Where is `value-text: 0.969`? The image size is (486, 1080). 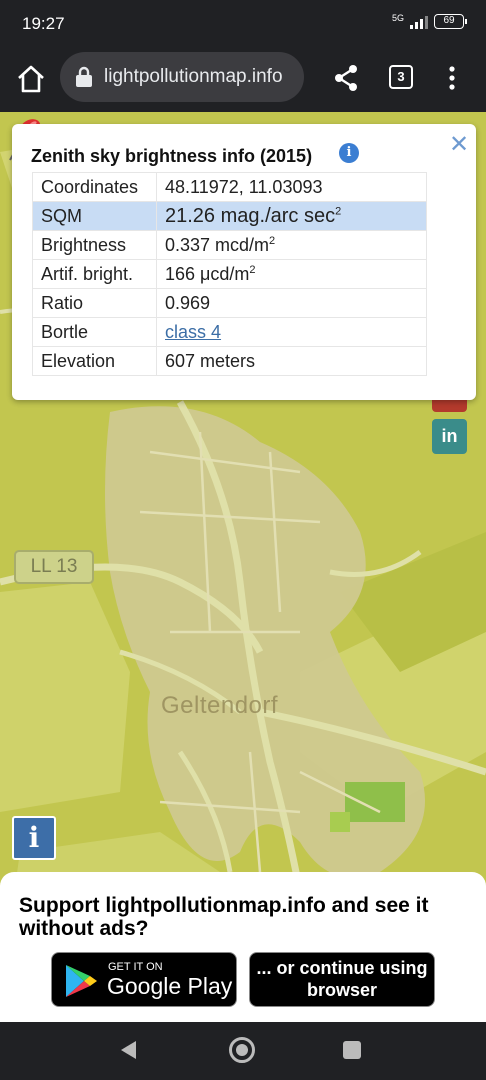
value-text: 0.969 is located at coordinates (188, 302).